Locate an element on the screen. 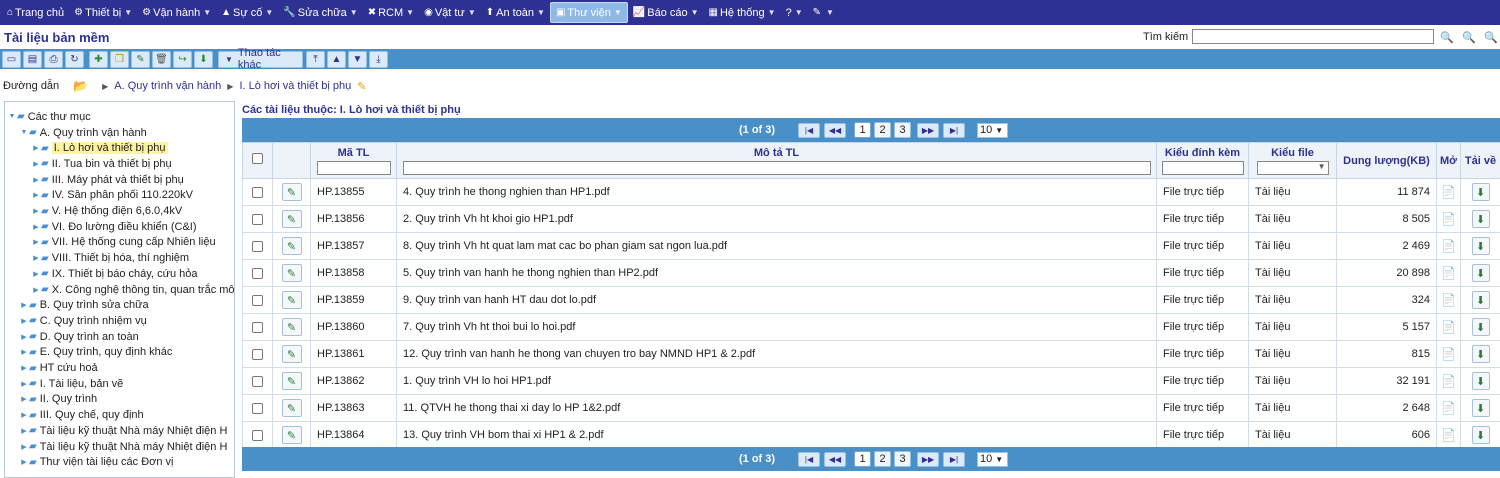  page-number-button: 1 is located at coordinates (862, 459).